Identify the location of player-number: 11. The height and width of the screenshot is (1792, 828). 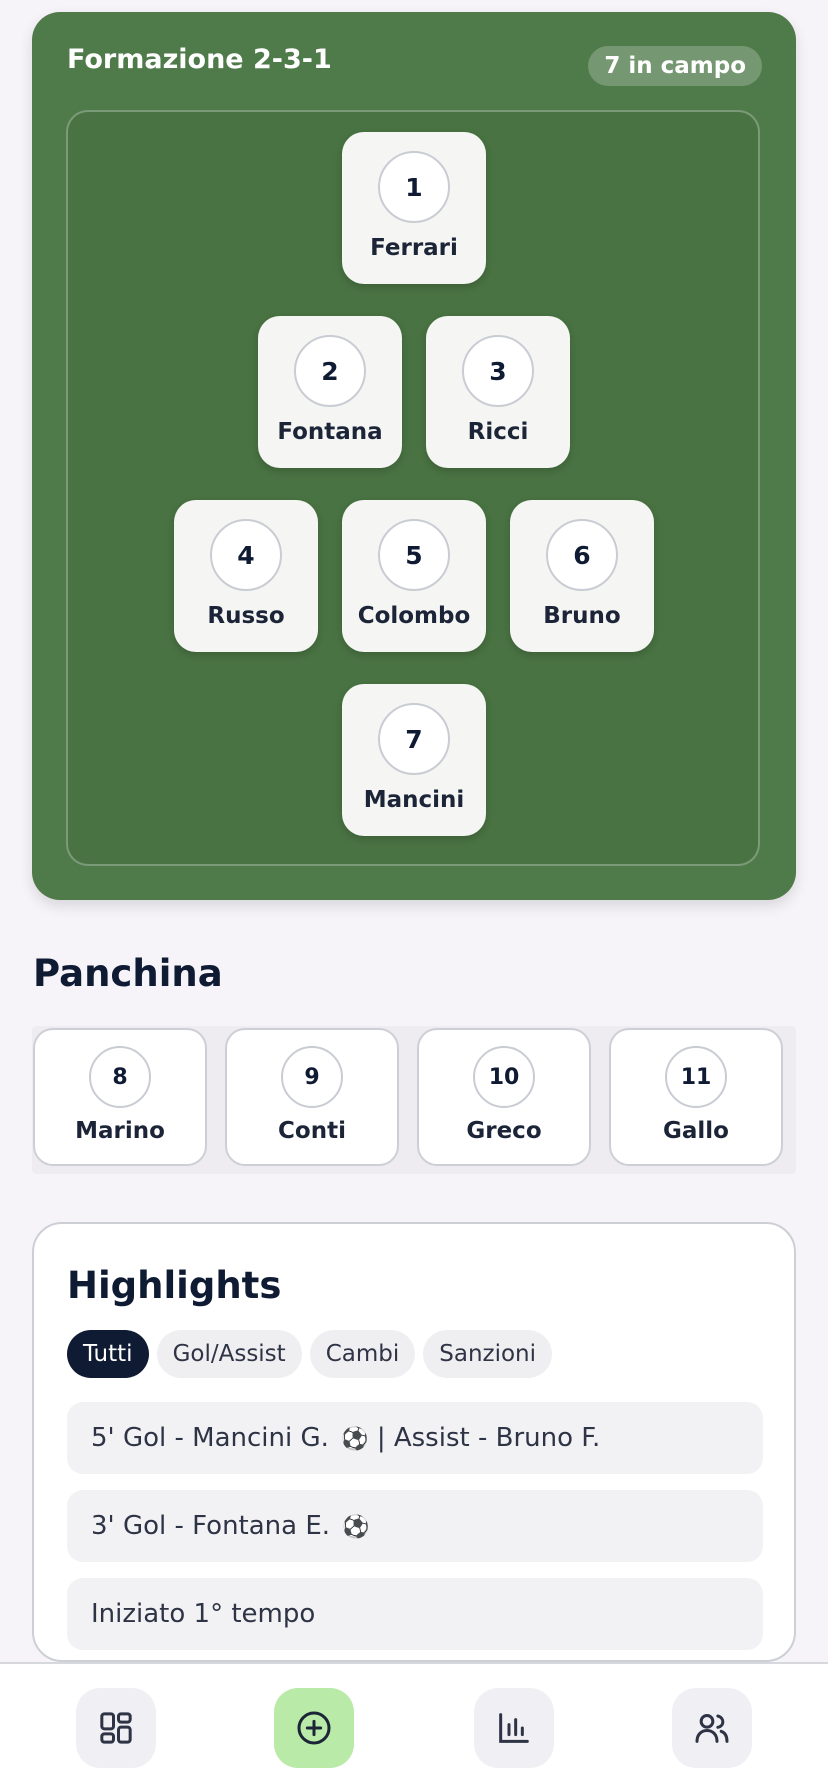
(696, 1077).